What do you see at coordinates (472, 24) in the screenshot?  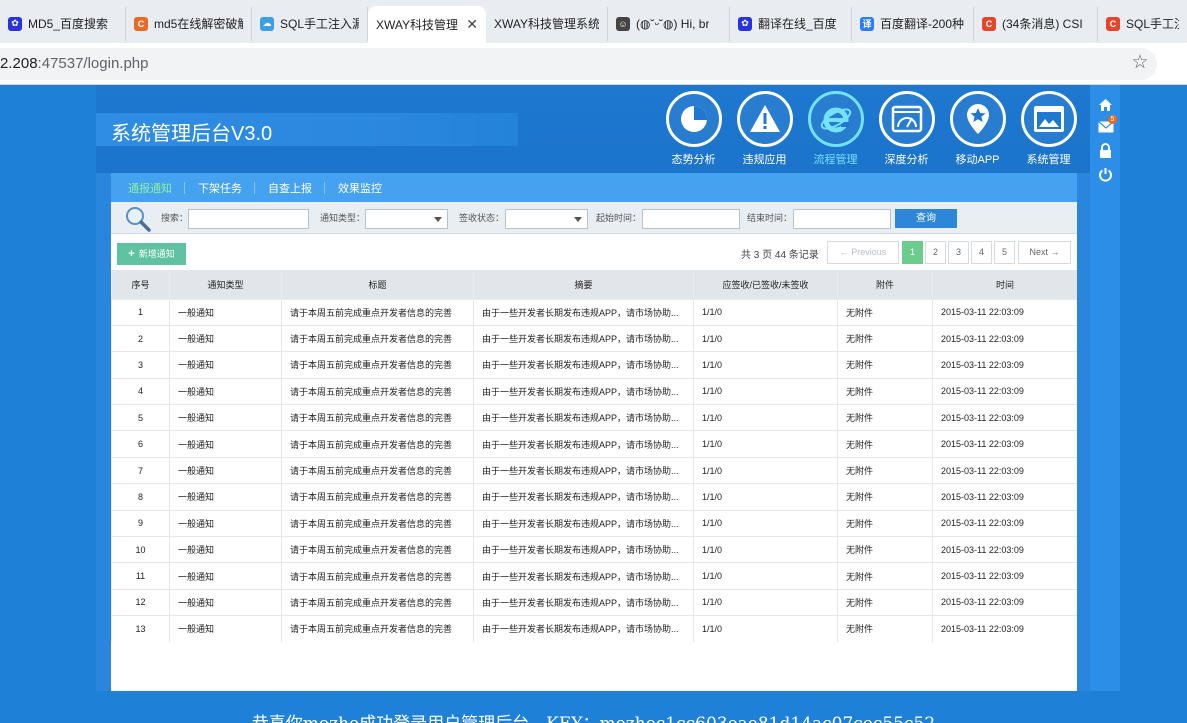 I see `close-tab-icon: ✕` at bounding box center [472, 24].